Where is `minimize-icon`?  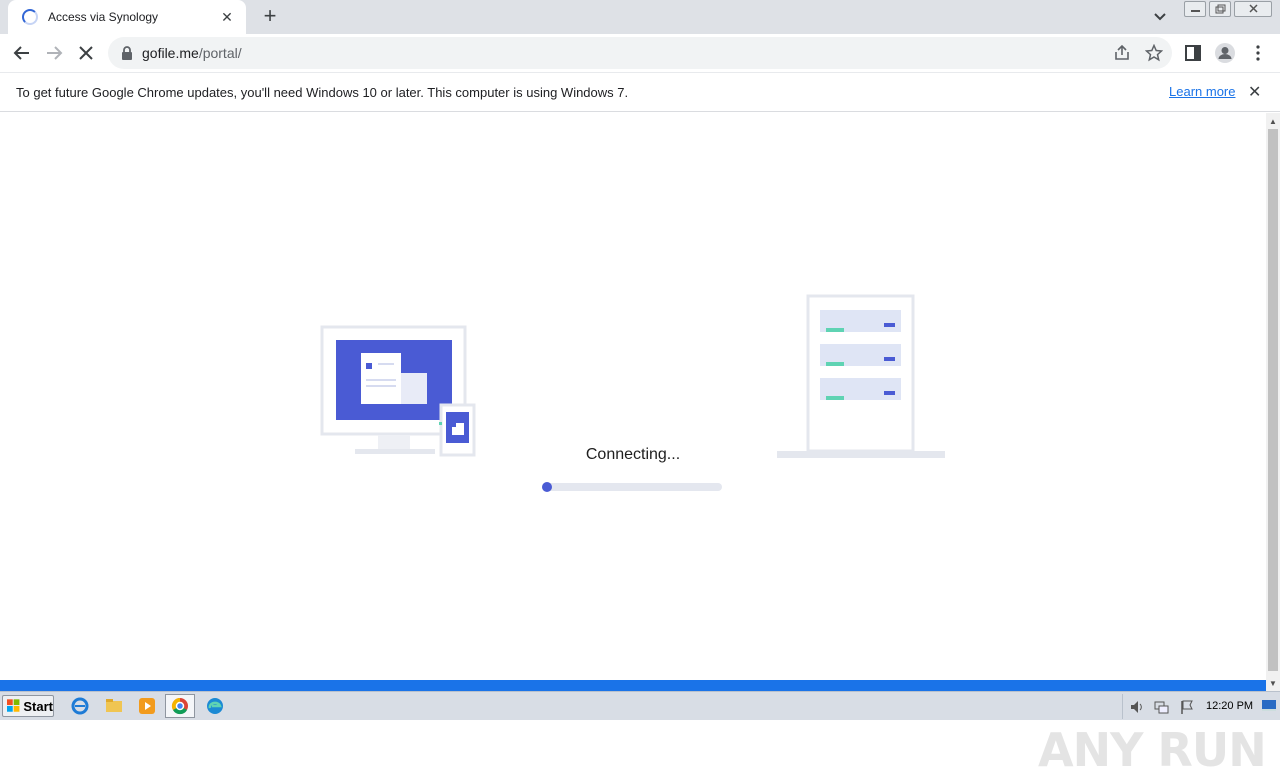 minimize-icon is located at coordinates (1195, 11).